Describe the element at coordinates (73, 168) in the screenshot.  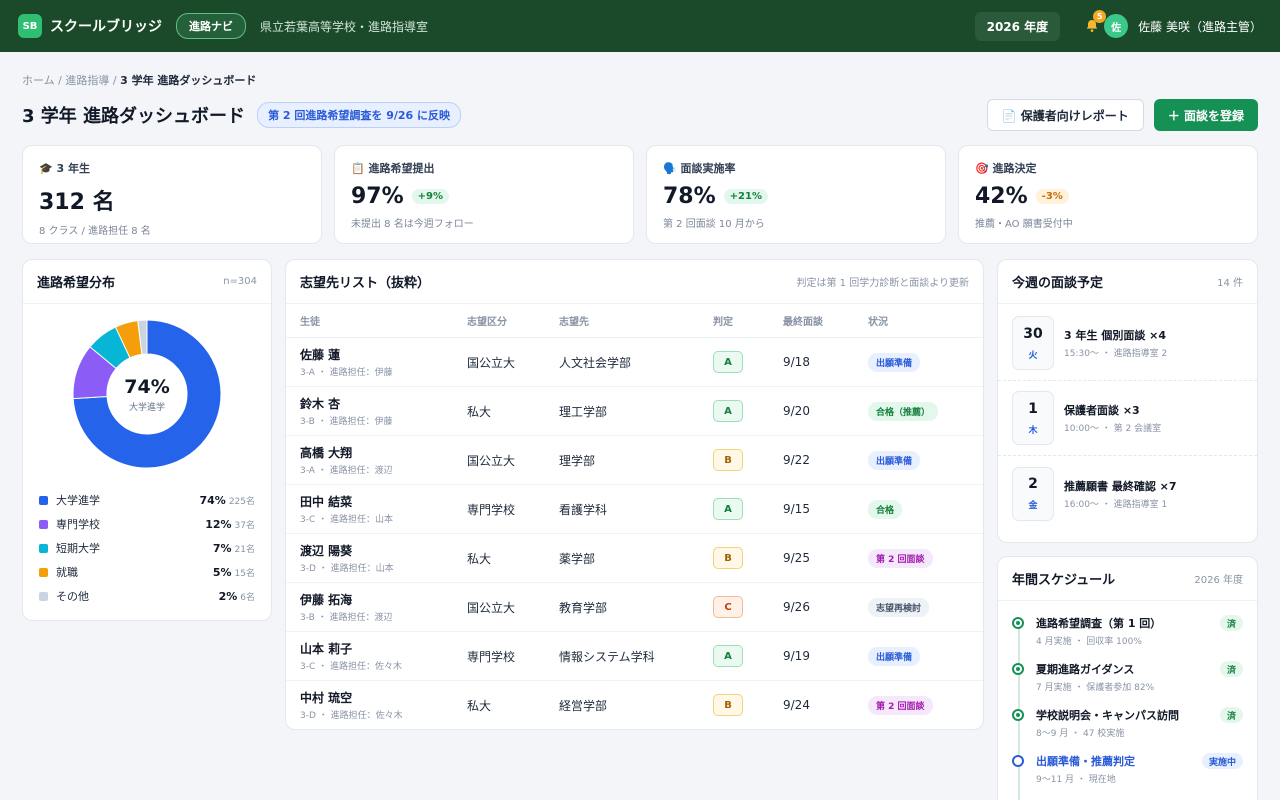
I see `kpi-label: 3 年生` at that location.